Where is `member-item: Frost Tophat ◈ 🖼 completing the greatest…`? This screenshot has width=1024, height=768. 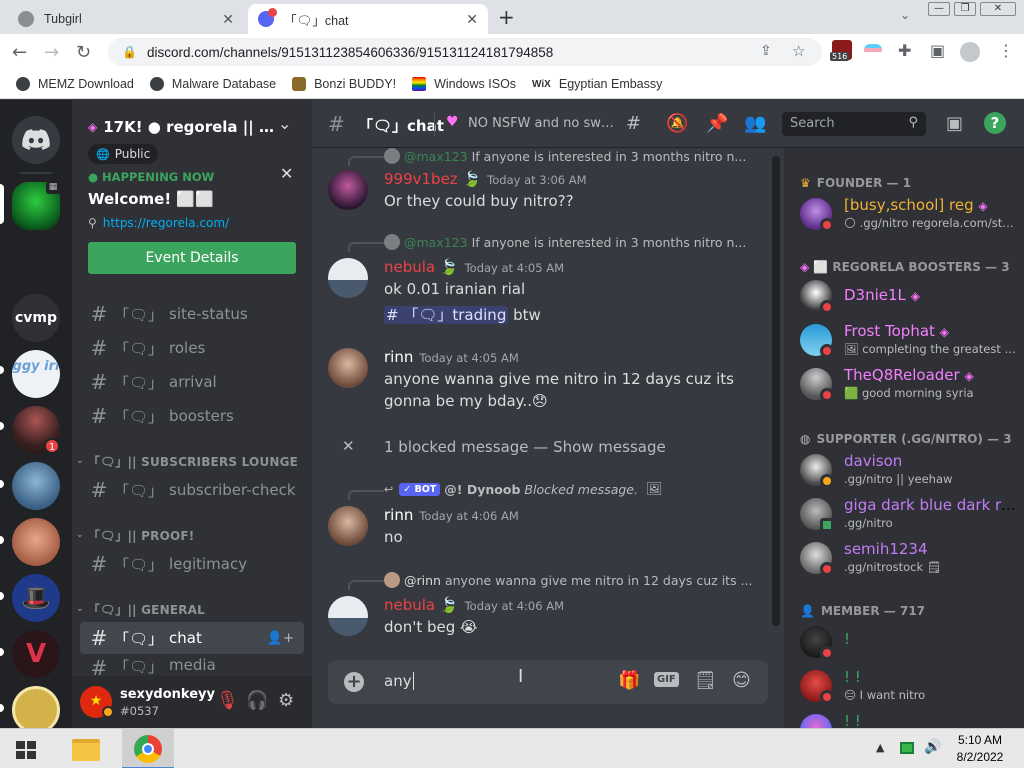 member-item: Frost Tophat ◈ 🖼 completing the greatest… is located at coordinates (910, 340).